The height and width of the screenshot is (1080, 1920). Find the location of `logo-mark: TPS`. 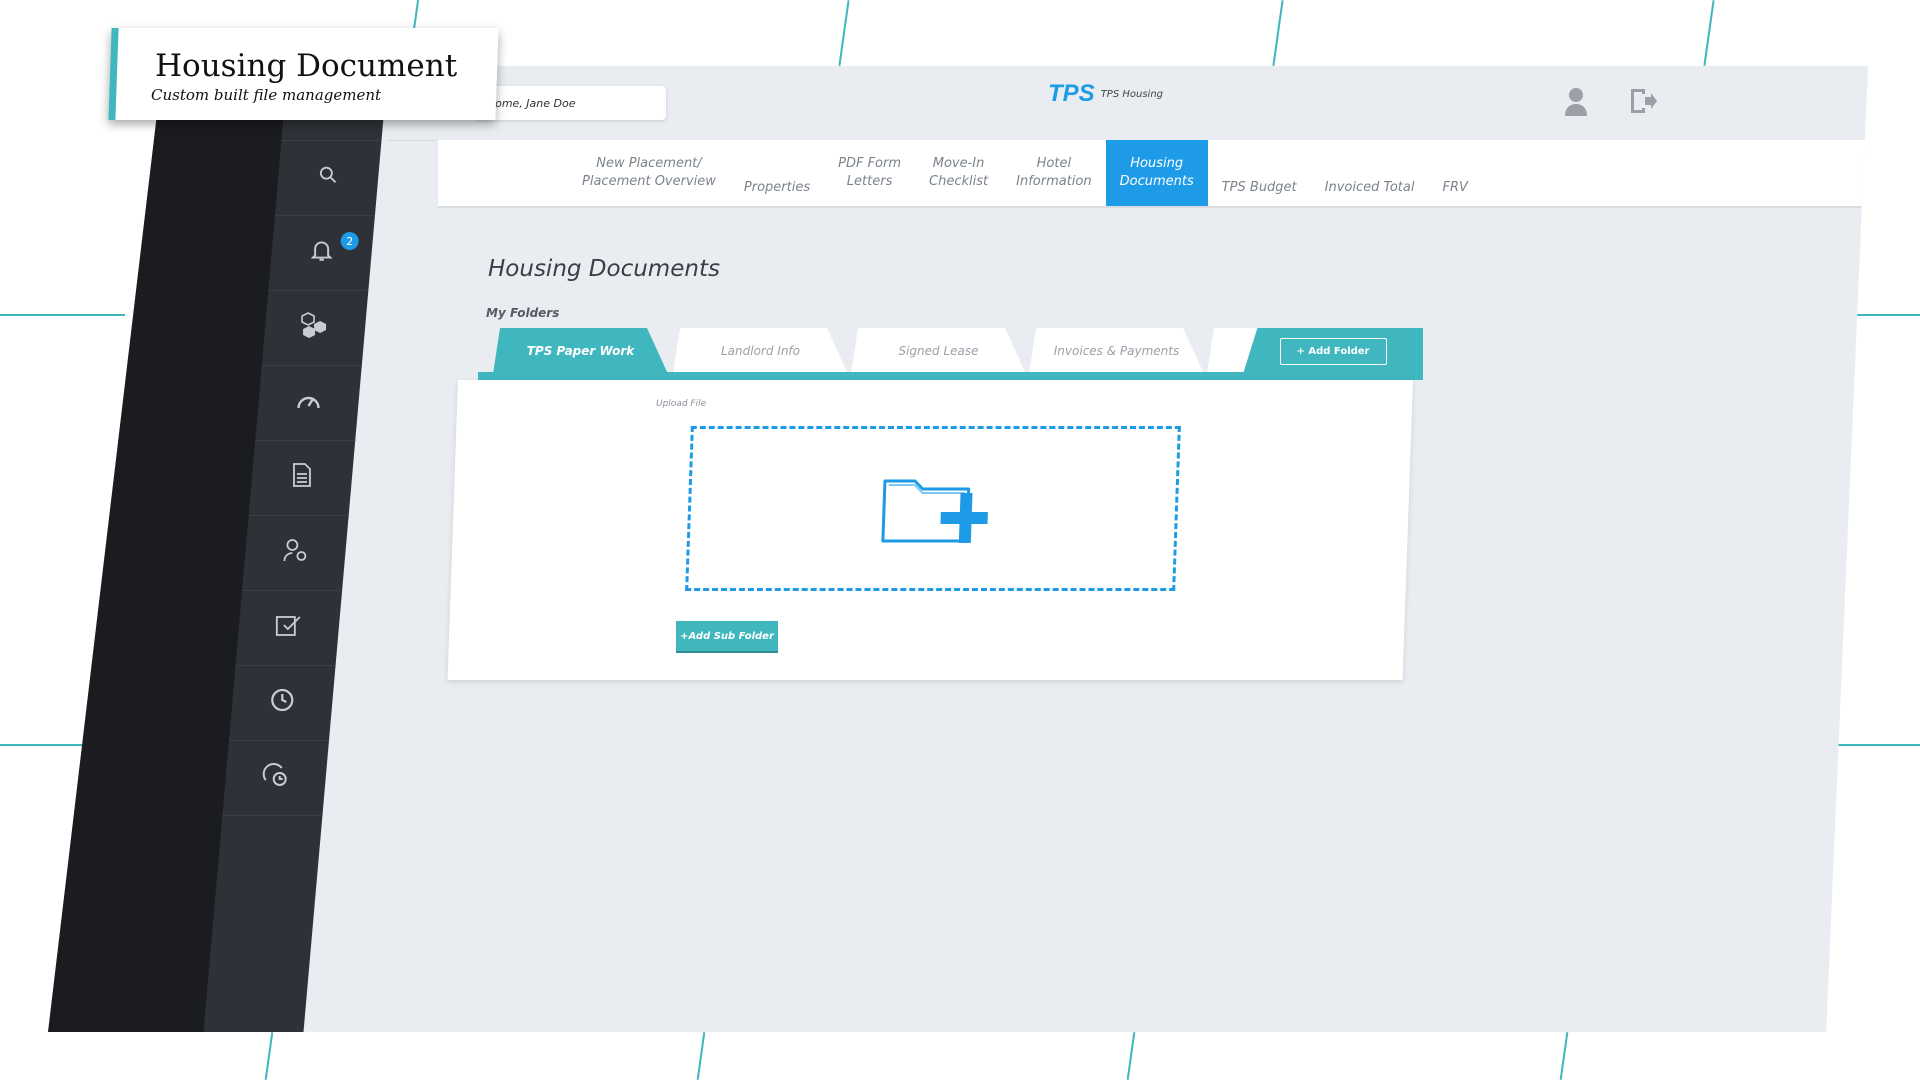

logo-mark: TPS is located at coordinates (1071, 94).